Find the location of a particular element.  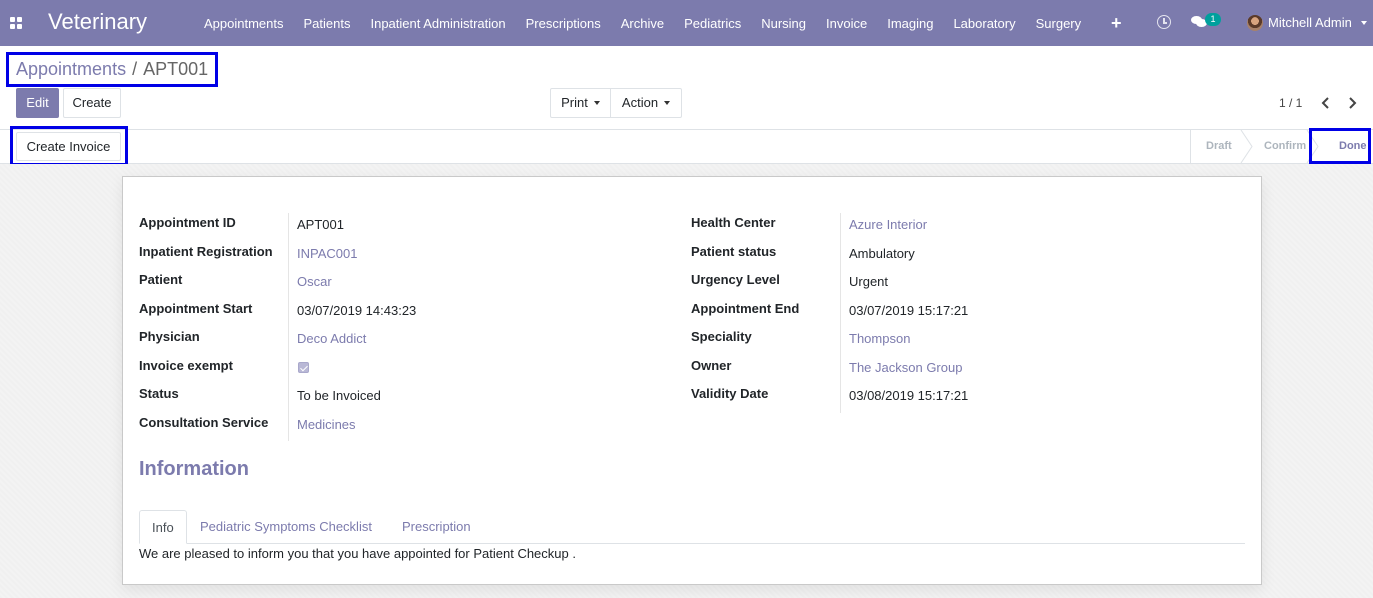

clock-icon is located at coordinates (1164, 22).